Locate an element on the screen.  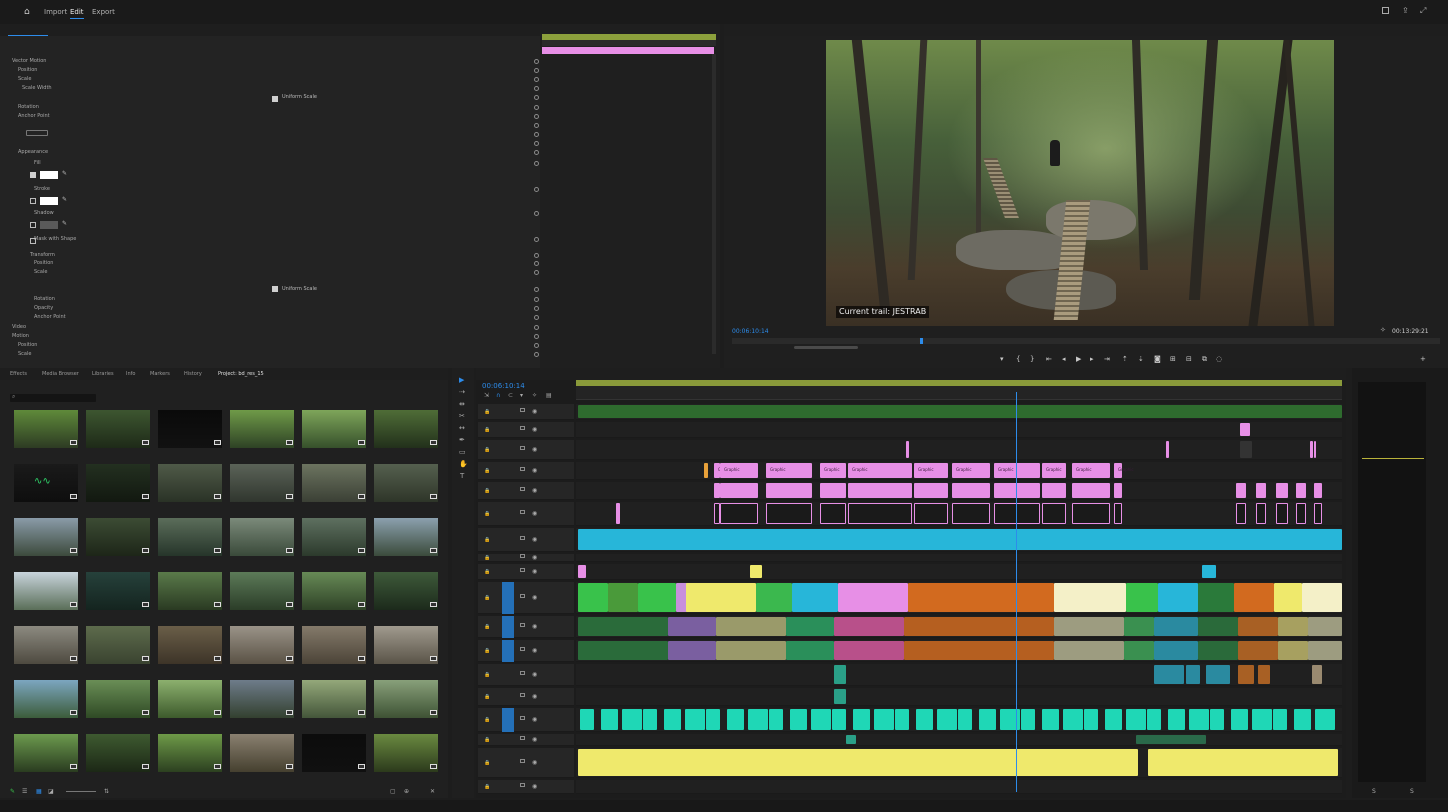
freeform-view-icon: ◪ is located at coordinates (51, 791).